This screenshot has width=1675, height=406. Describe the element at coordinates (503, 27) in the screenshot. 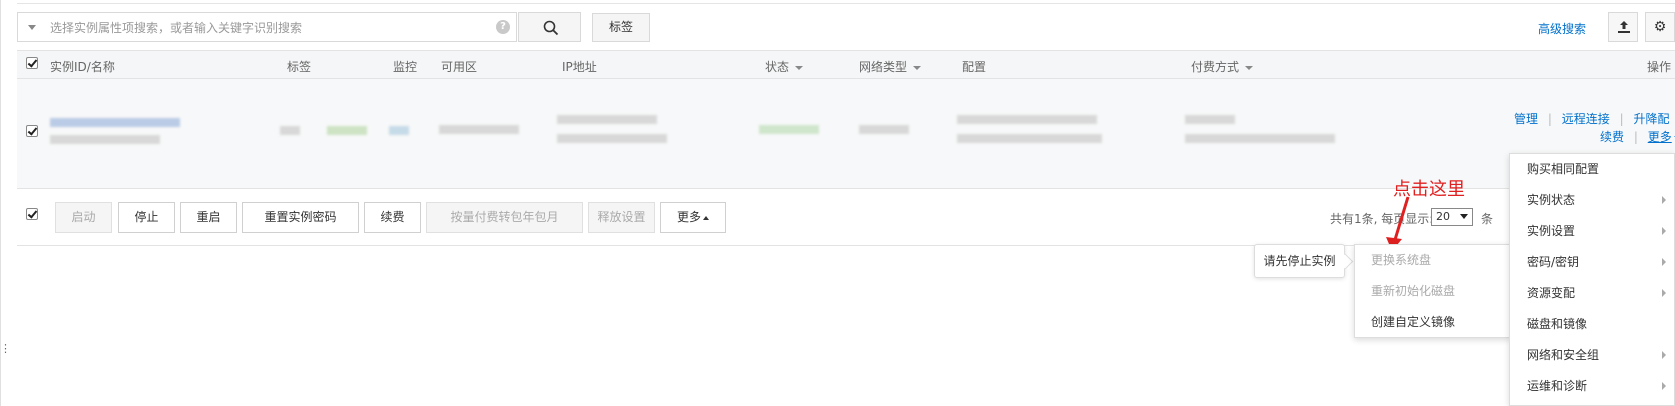

I see `help-icon: ?` at that location.